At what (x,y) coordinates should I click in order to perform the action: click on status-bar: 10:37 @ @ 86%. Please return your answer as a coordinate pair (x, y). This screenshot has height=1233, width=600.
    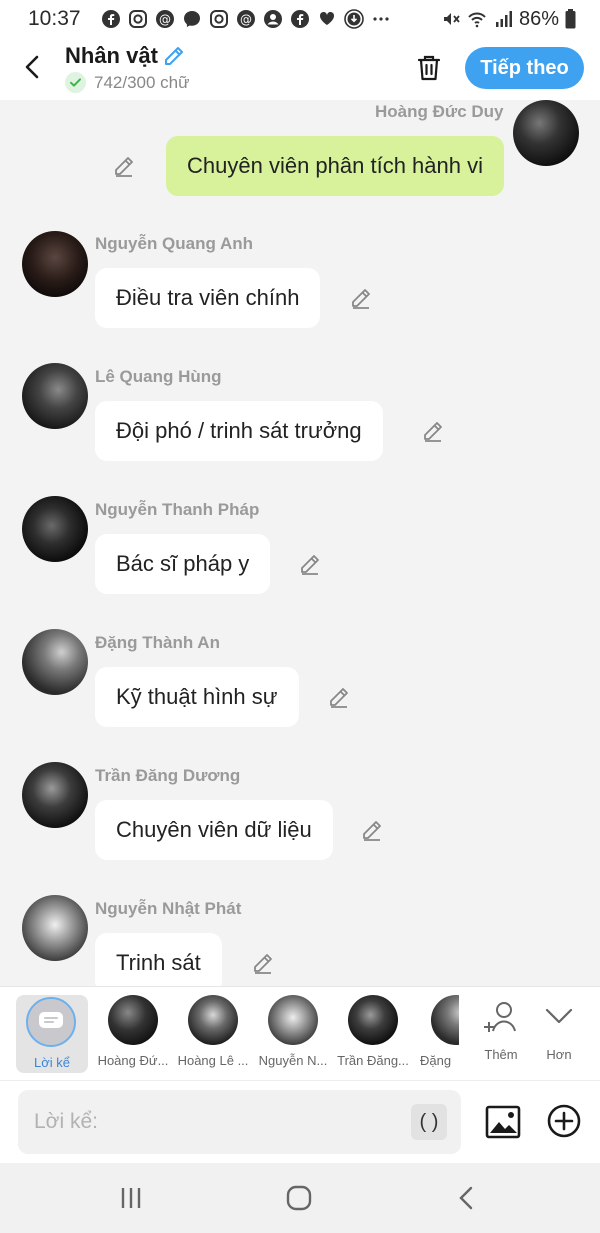
    Looking at the image, I should click on (300, 19).